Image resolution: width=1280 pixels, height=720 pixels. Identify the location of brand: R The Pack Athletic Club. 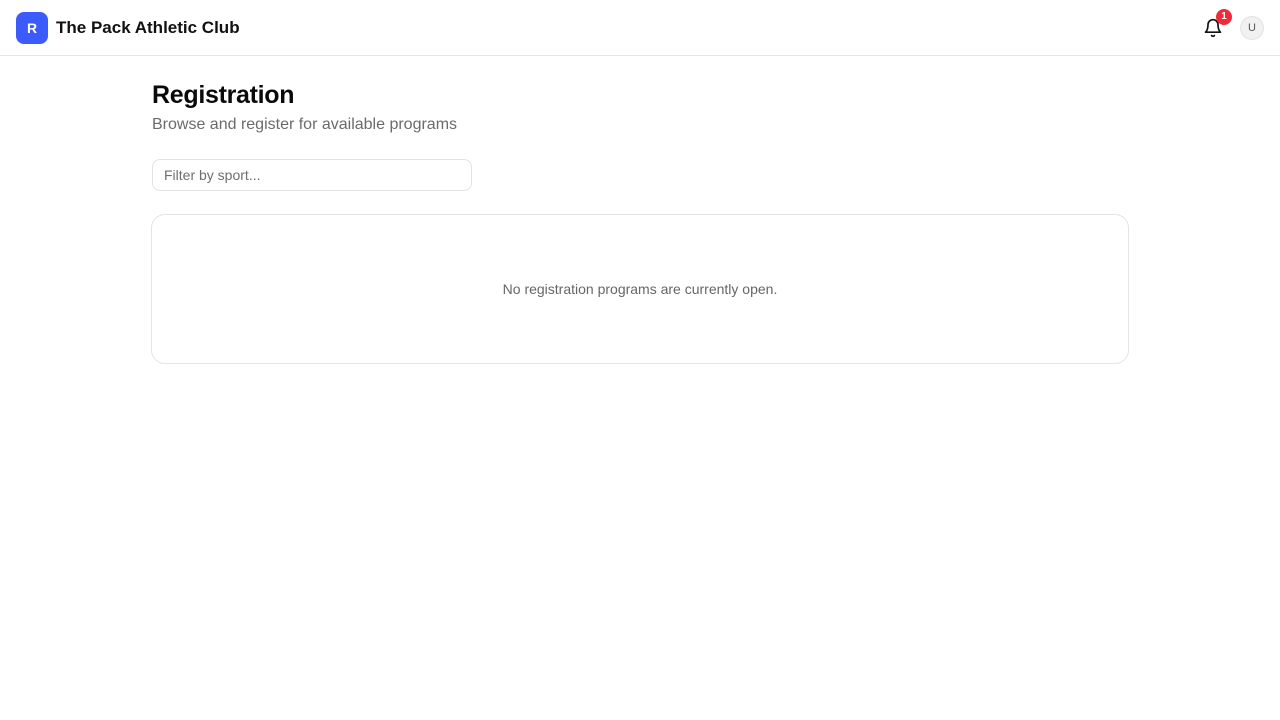
(128, 27).